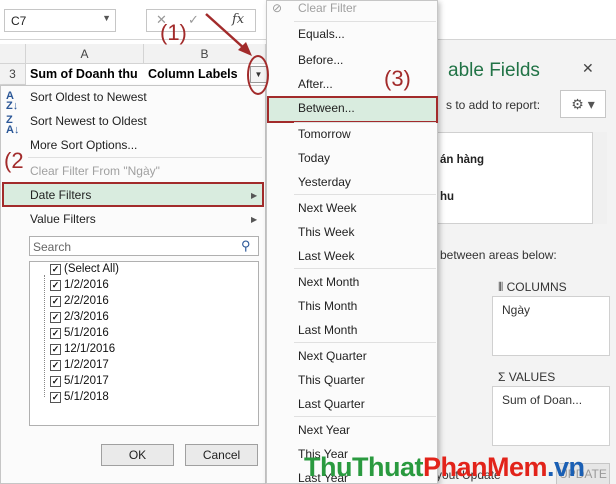 The width and height of the screenshot is (616, 484). I want to click on annotation-step-2: (2, so click(14, 160).